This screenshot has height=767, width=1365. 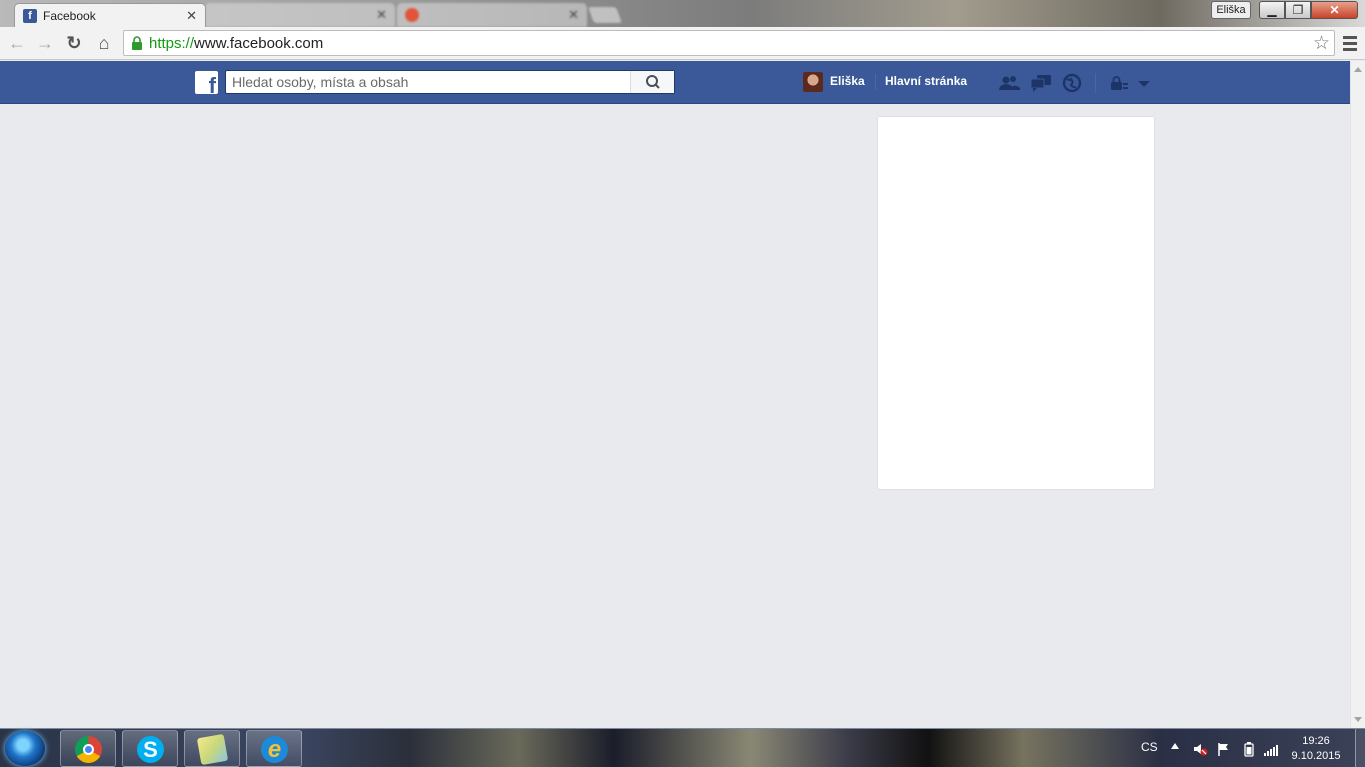 What do you see at coordinates (1316, 749) in the screenshot?
I see `system-clock: 19:26 9.10.2015` at bounding box center [1316, 749].